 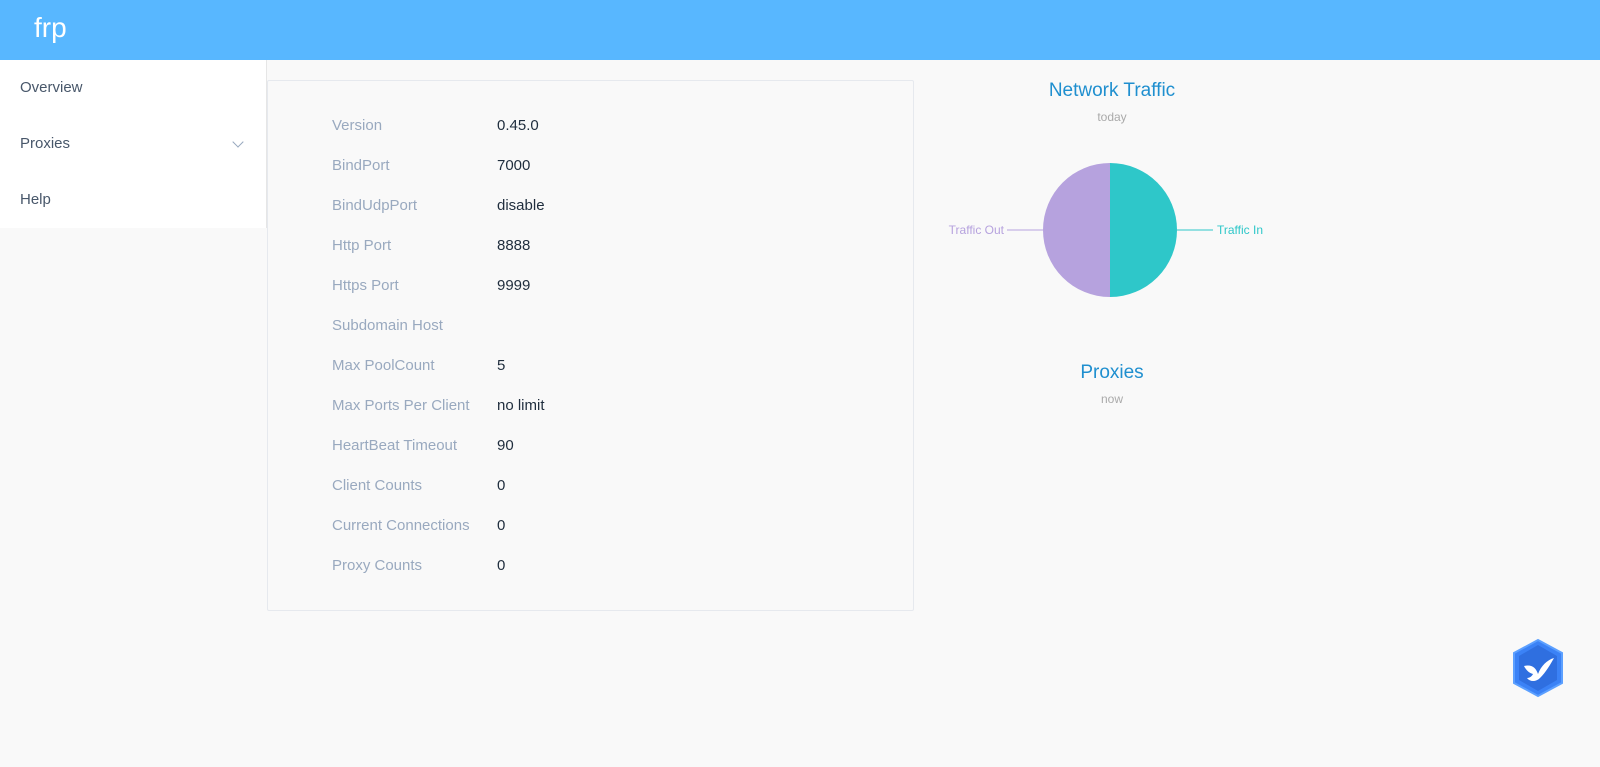 What do you see at coordinates (514, 285) in the screenshot?
I see `info-value: 9999` at bounding box center [514, 285].